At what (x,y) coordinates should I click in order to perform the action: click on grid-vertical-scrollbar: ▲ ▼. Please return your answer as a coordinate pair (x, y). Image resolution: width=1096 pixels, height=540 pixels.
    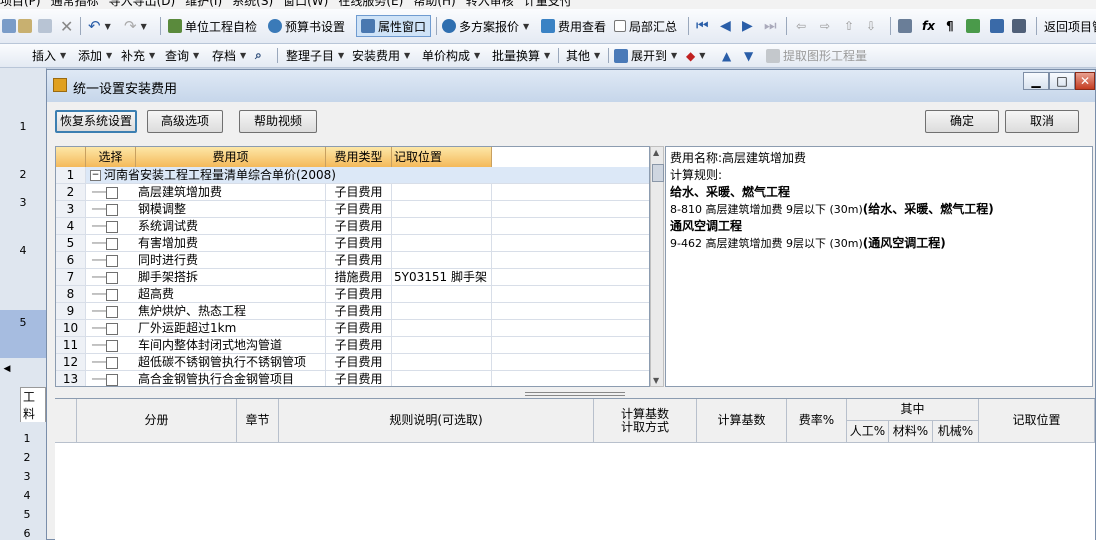
    Looking at the image, I should click on (657, 266).